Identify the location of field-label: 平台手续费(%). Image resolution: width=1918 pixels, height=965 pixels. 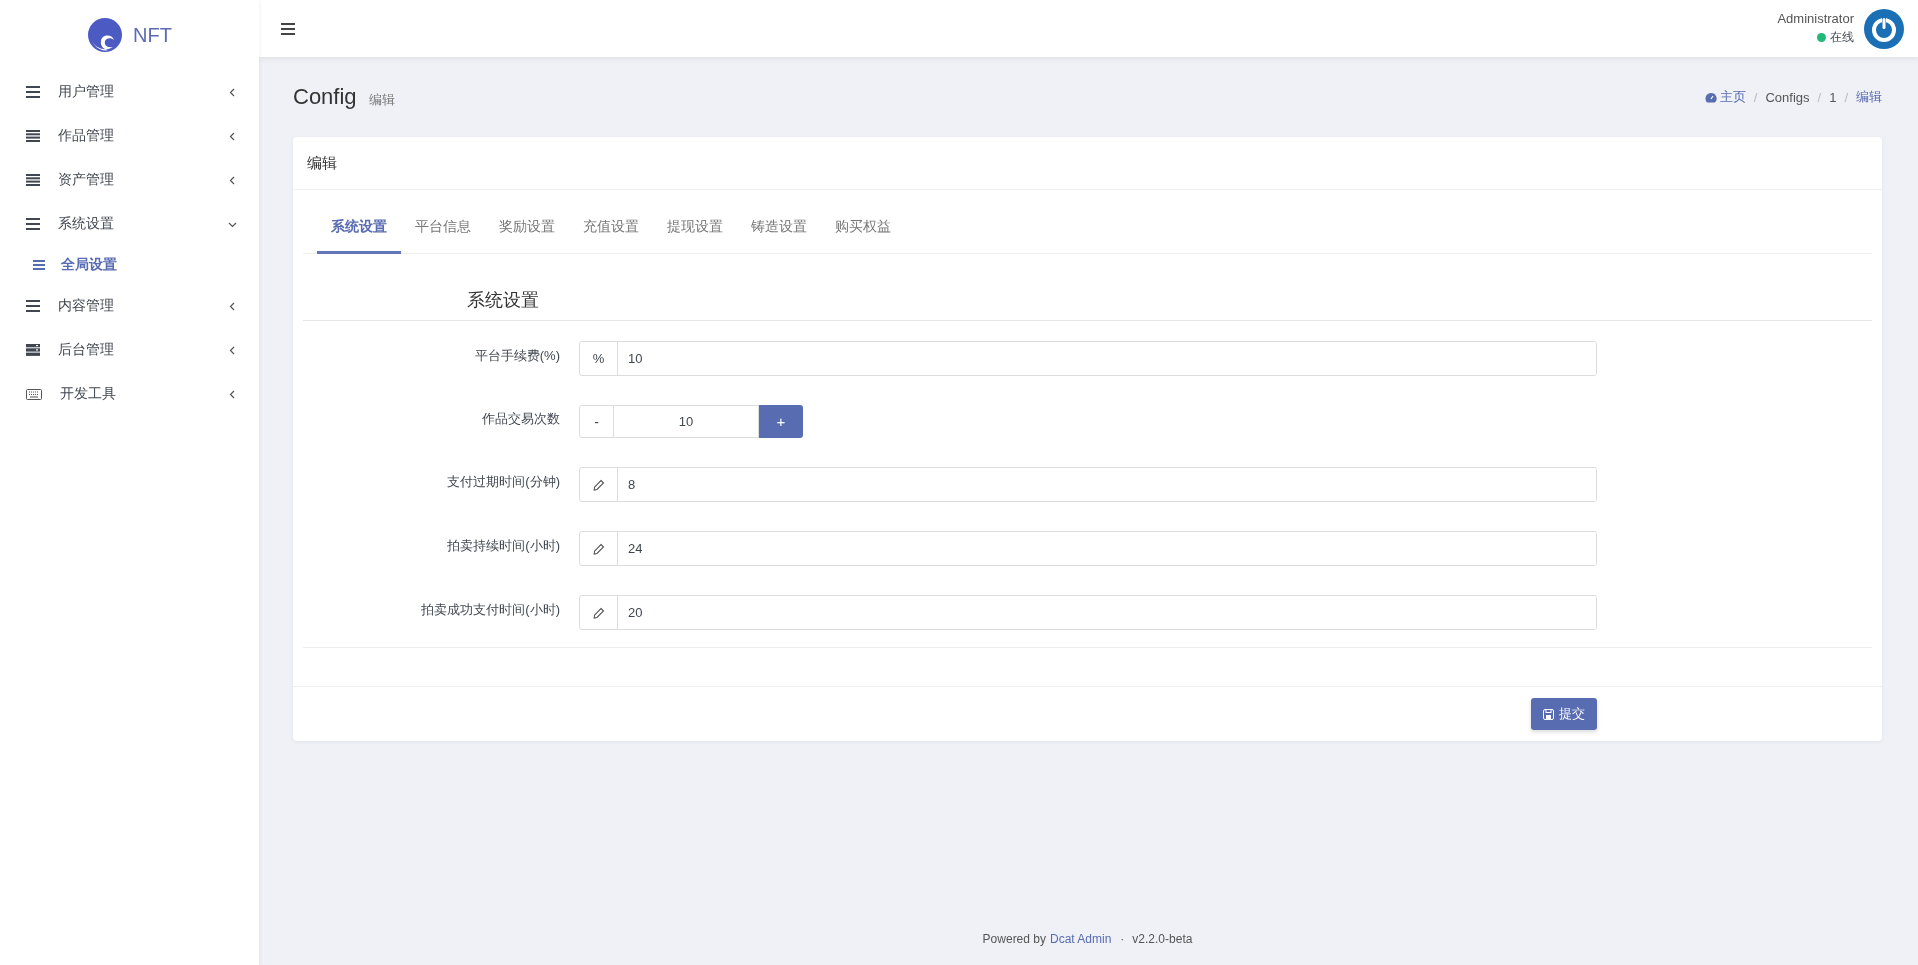
(517, 355).